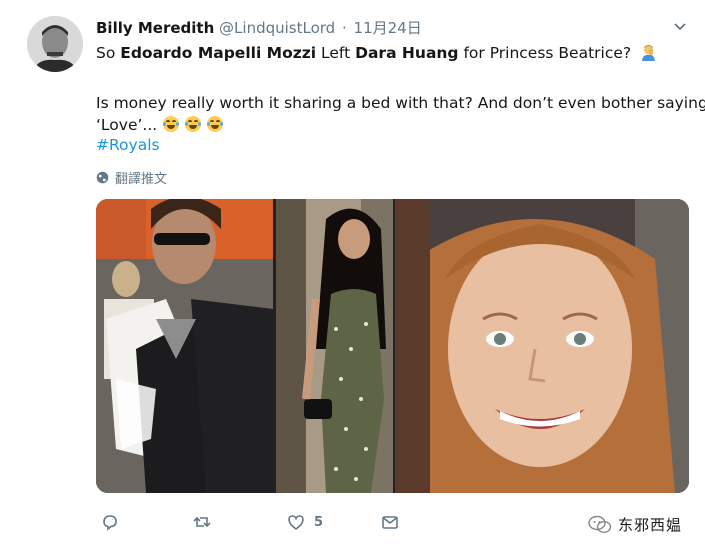  What do you see at coordinates (545, 53) in the screenshot?
I see `text-segment: for Princess Beatrice?` at bounding box center [545, 53].